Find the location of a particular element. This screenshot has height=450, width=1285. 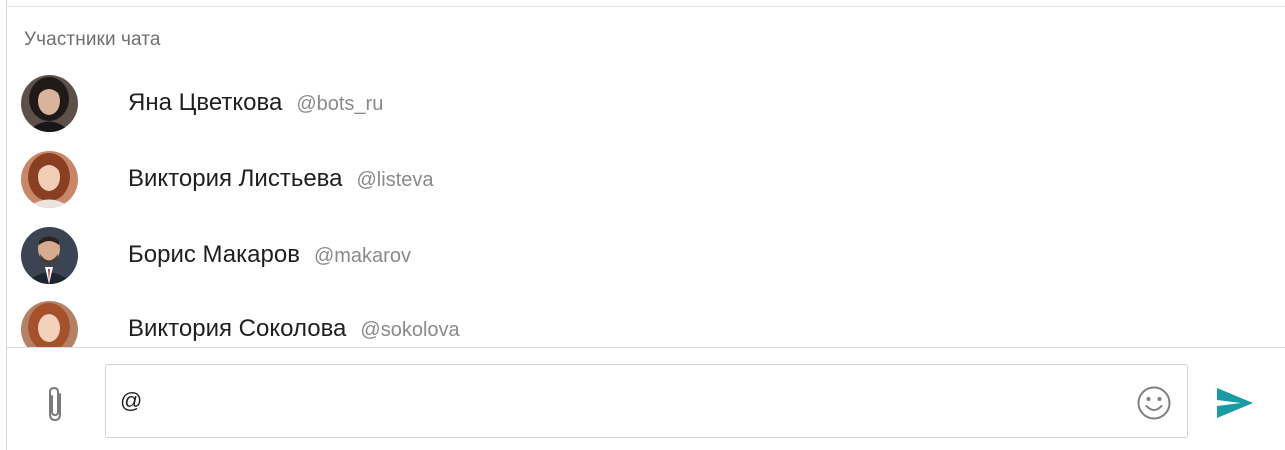

member-label: Яна Цветкова @bots_ru is located at coordinates (255, 103).